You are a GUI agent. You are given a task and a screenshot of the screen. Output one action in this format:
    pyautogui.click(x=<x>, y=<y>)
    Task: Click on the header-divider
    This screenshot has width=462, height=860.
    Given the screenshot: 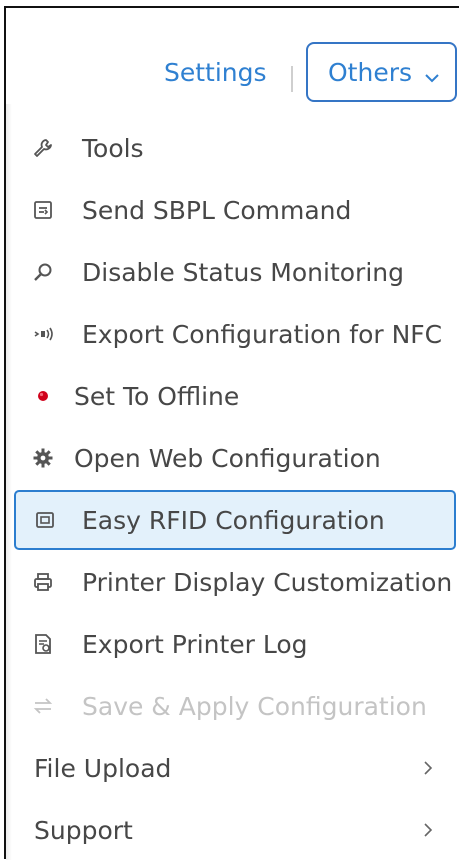 What is the action you would take?
    pyautogui.click(x=292, y=79)
    